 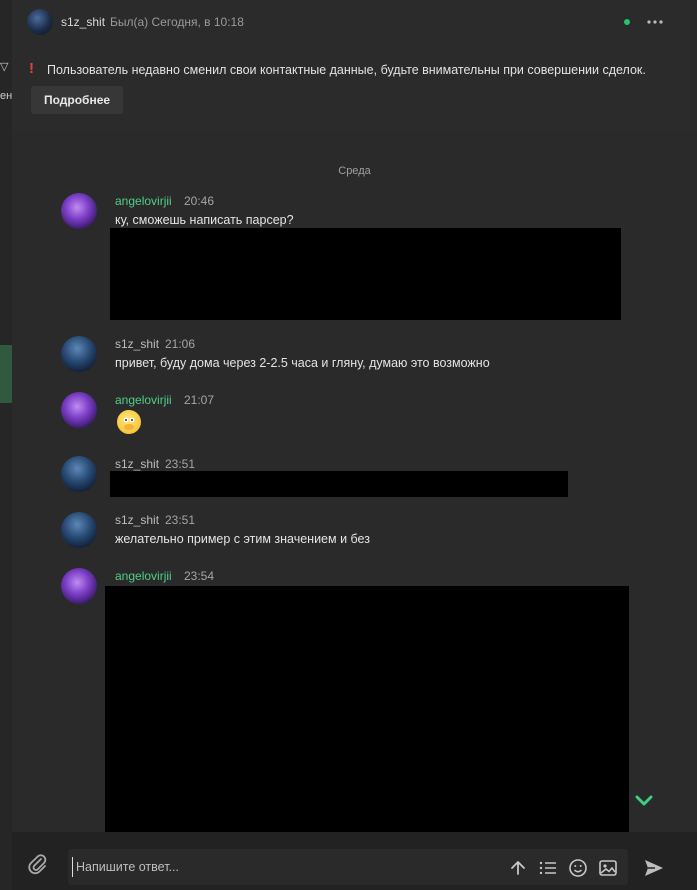 What do you see at coordinates (275, 867) in the screenshot?
I see `reply-input` at bounding box center [275, 867].